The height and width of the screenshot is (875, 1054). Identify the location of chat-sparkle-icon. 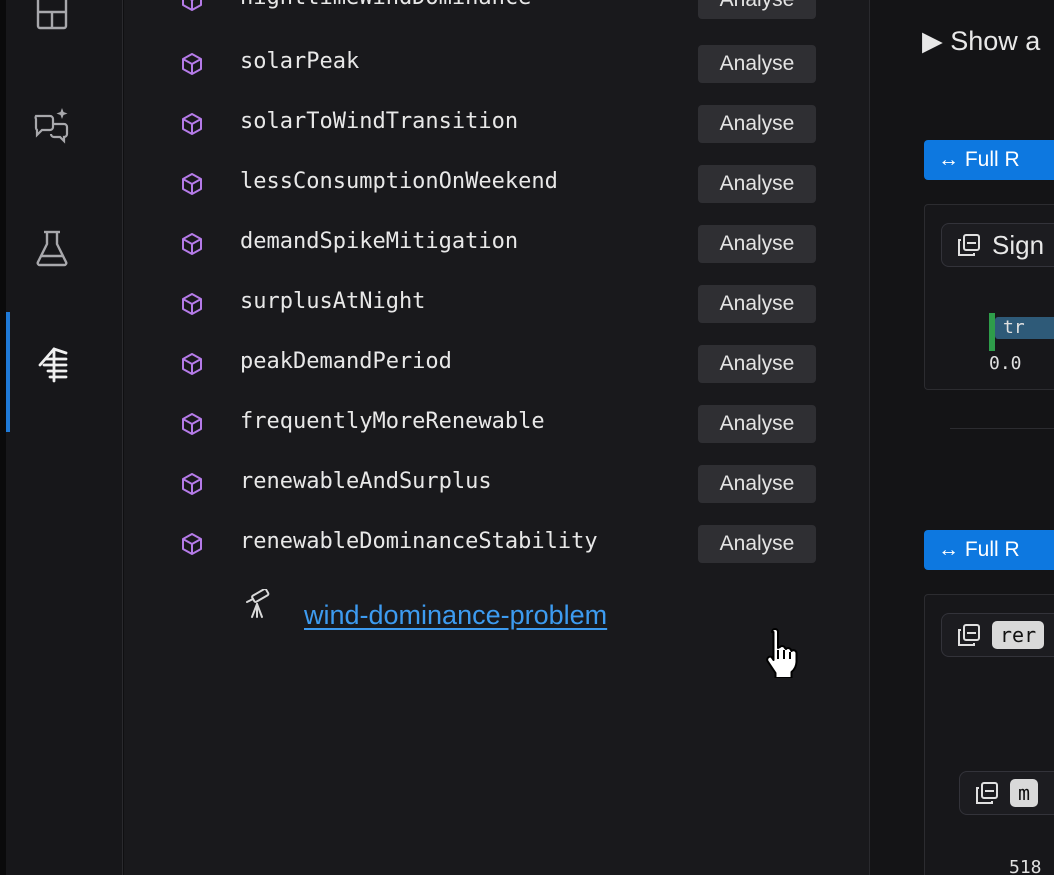
(52, 126).